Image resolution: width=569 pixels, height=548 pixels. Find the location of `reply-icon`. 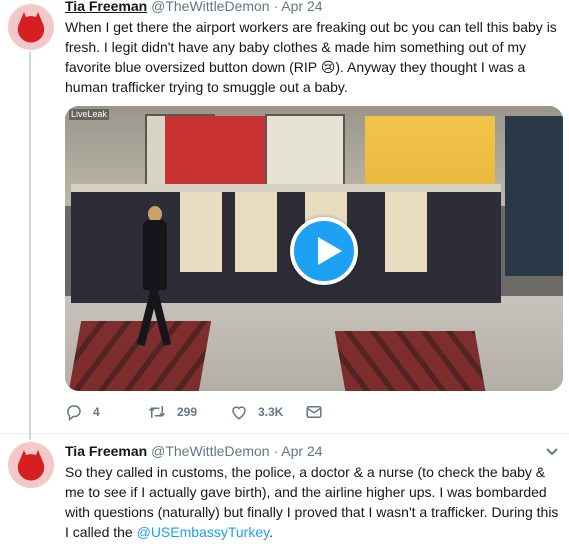

reply-icon is located at coordinates (74, 412).